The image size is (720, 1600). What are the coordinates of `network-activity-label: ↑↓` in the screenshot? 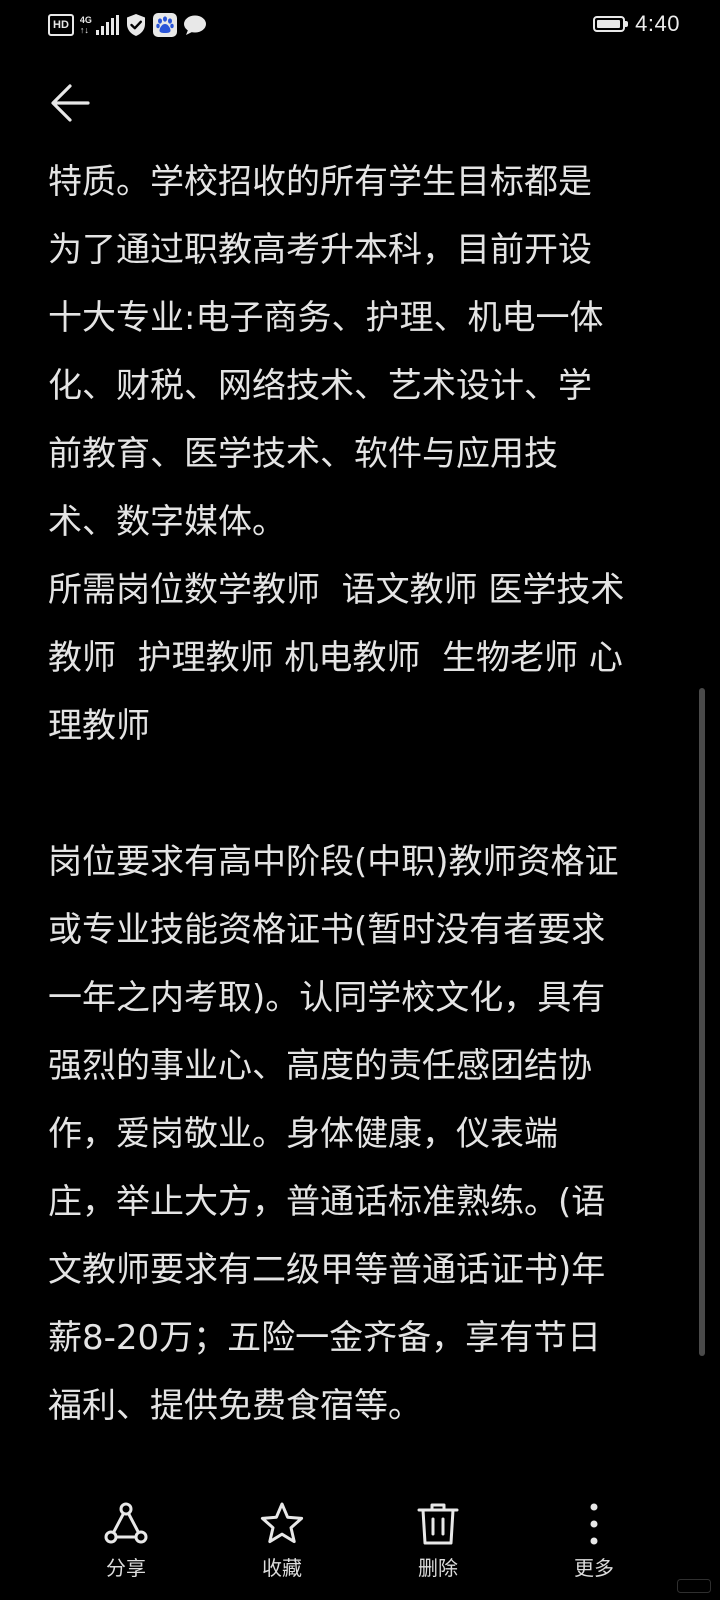 It's located at (84, 30).